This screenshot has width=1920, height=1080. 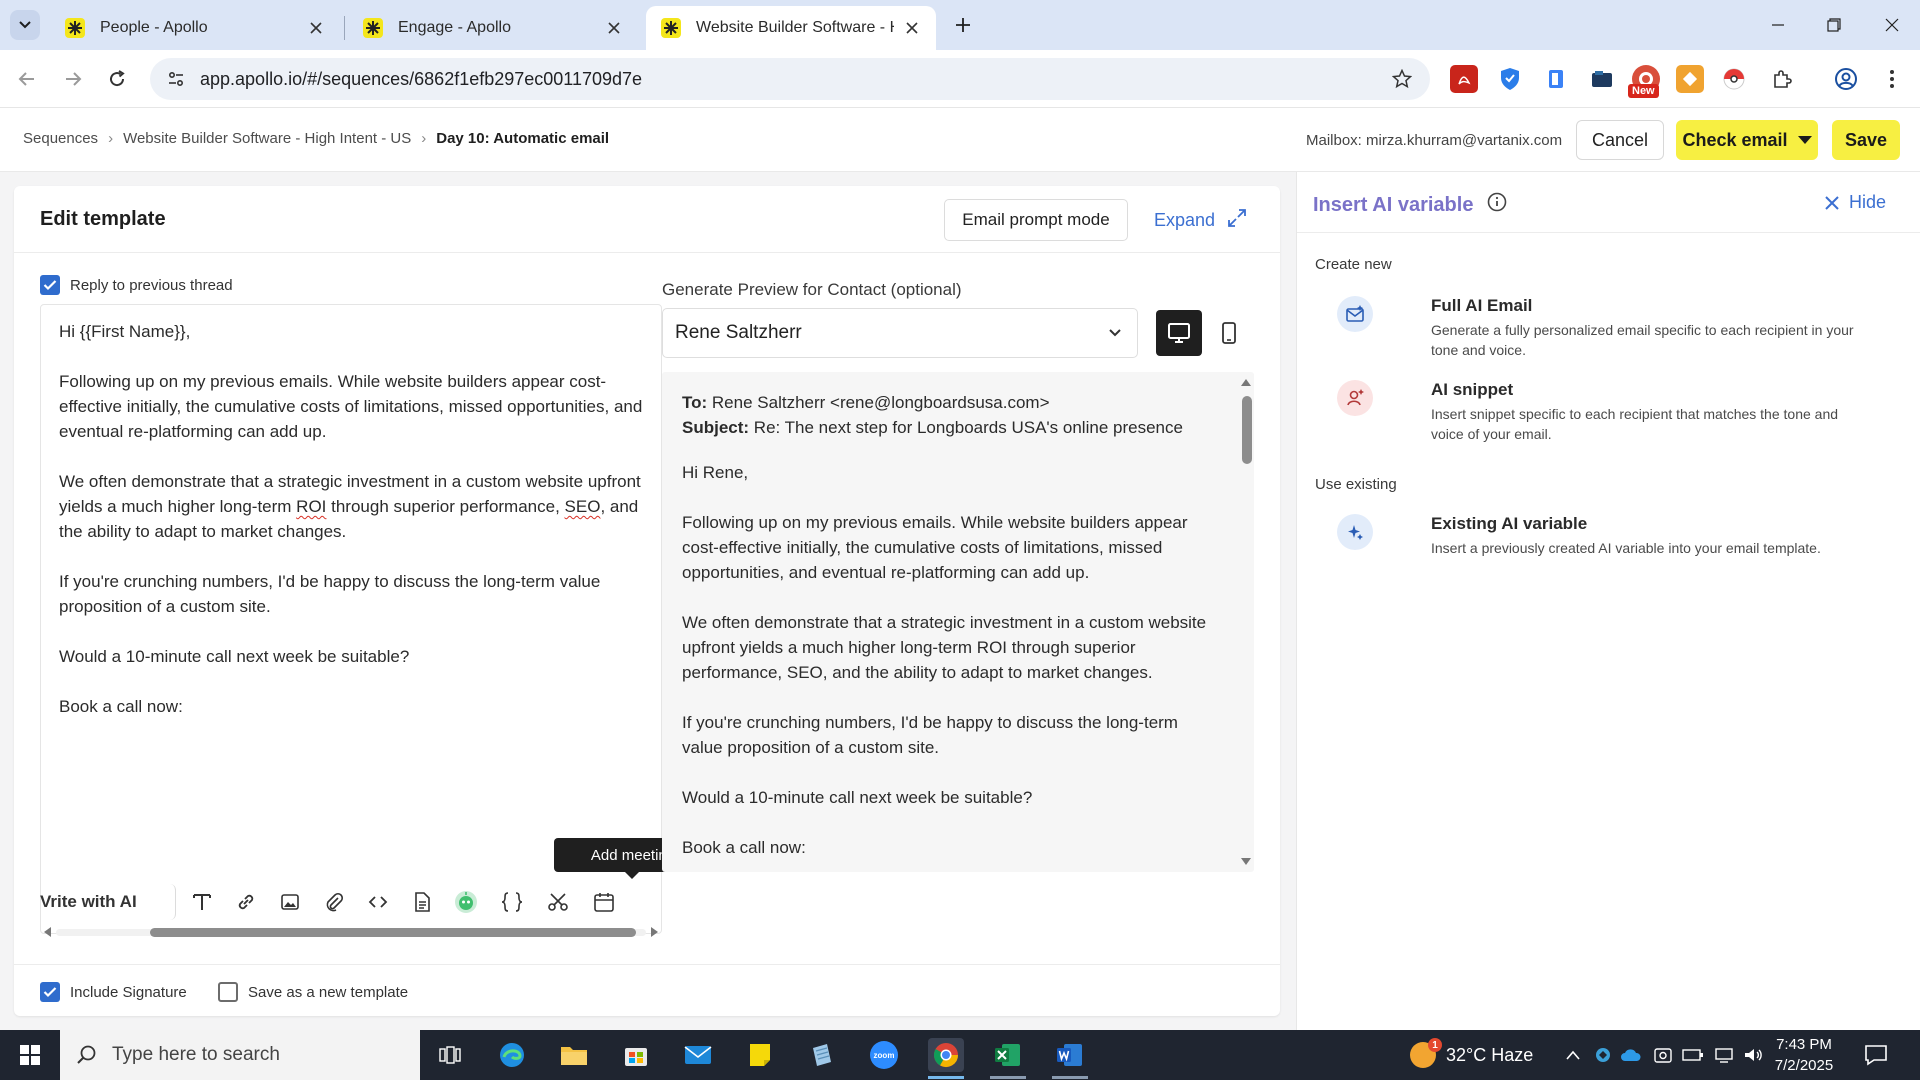 I want to click on file-explorer-app, so click(x=574, y=1055).